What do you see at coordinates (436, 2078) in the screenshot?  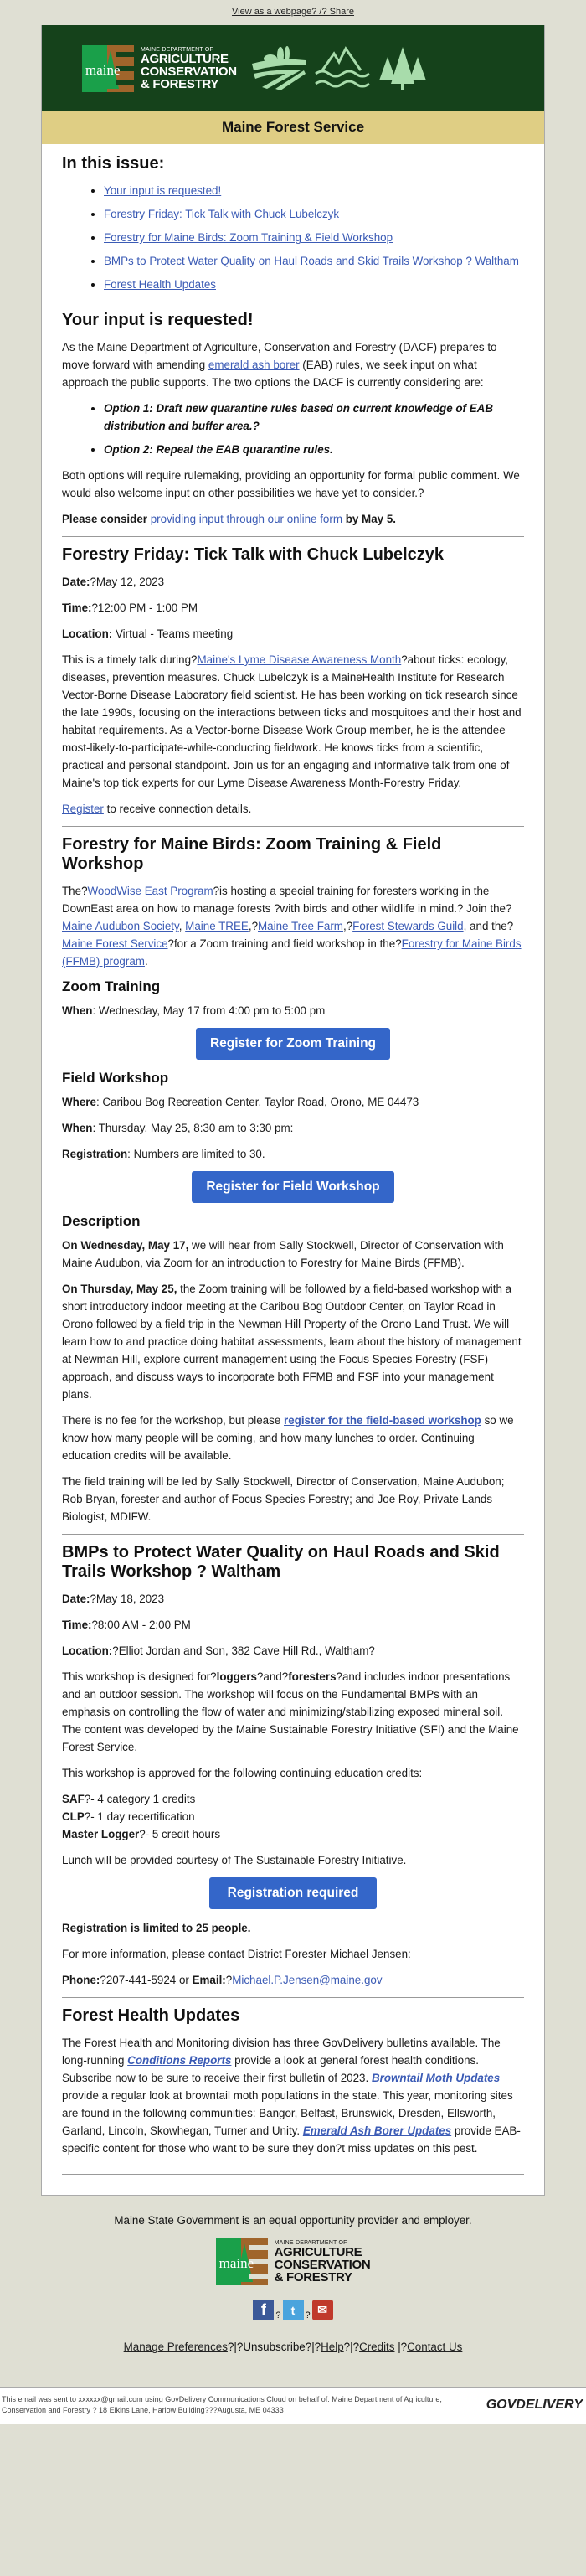 I see `browntail-link: Browntail Moth Updates` at bounding box center [436, 2078].